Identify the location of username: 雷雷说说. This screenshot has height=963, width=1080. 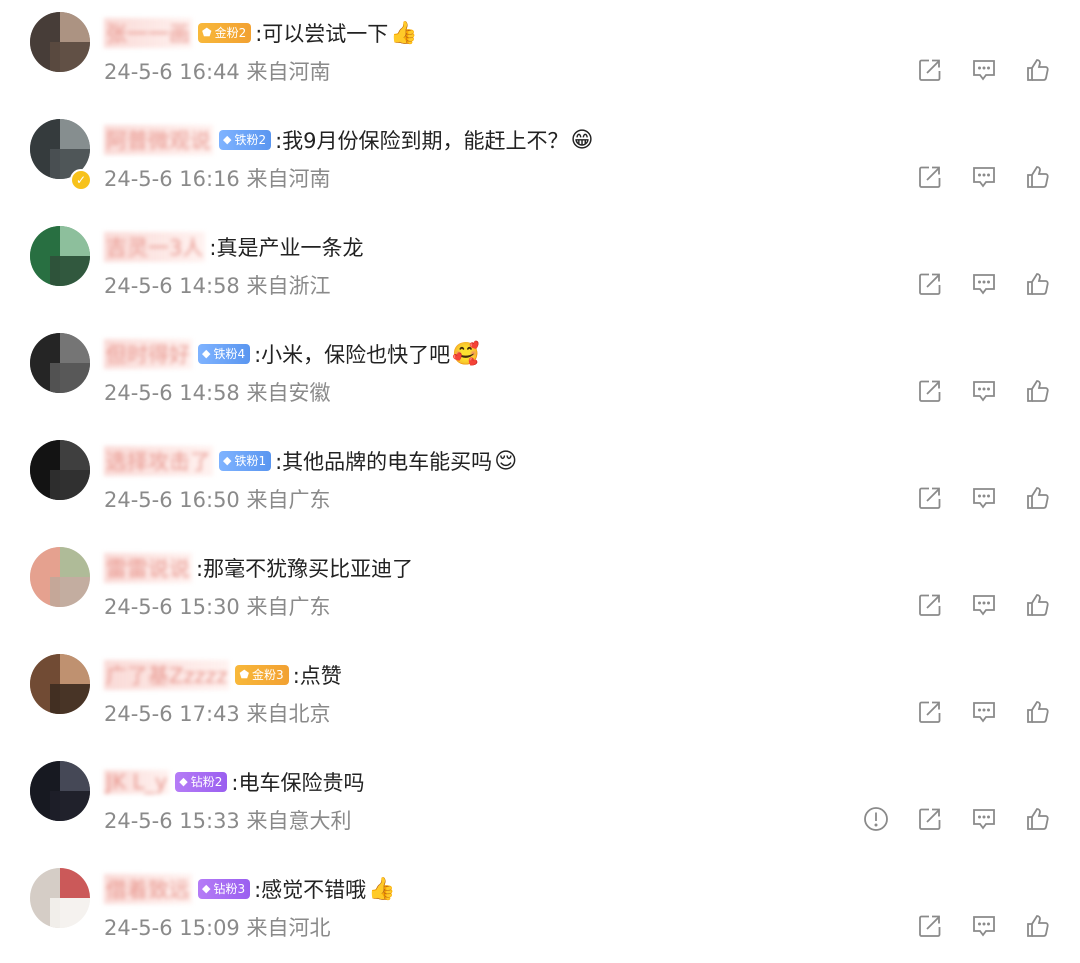
(148, 568).